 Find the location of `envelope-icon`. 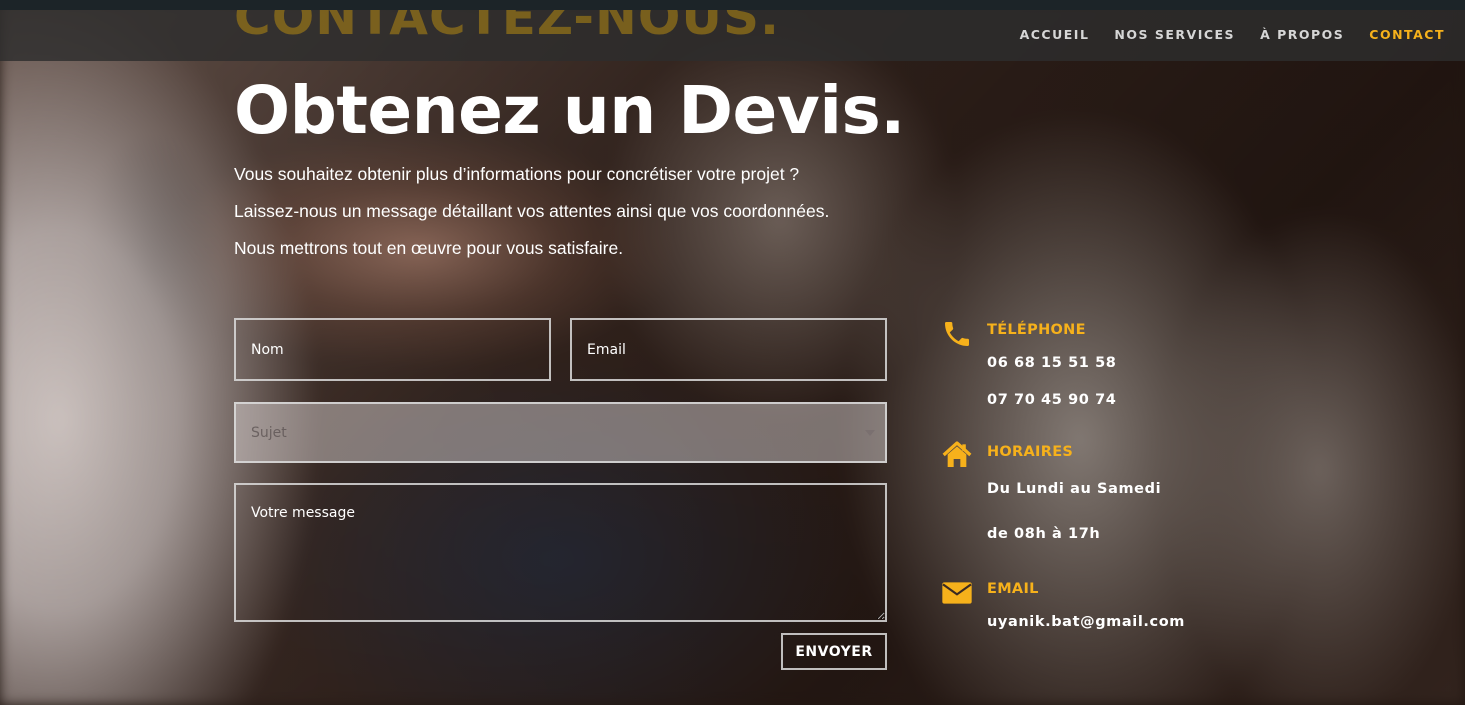

envelope-icon is located at coordinates (957, 593).